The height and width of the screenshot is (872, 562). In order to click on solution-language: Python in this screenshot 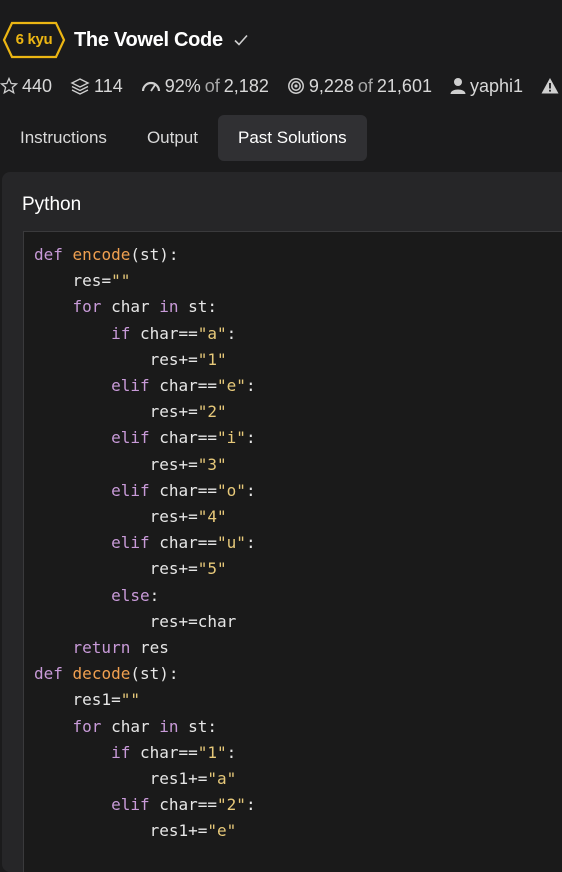, I will do `click(52, 204)`.